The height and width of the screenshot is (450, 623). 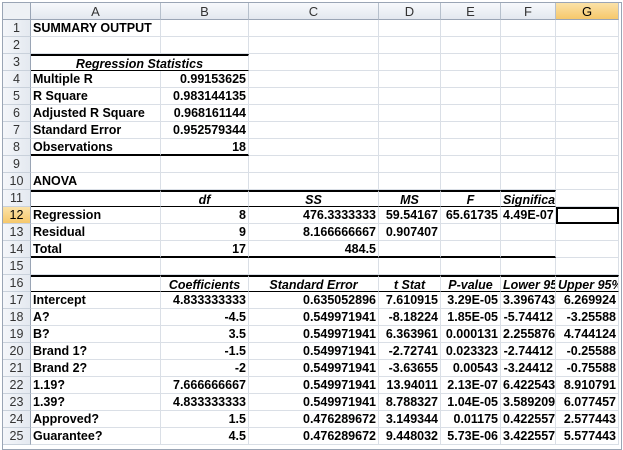 What do you see at coordinates (410, 164) in the screenshot?
I see `cell-D9` at bounding box center [410, 164].